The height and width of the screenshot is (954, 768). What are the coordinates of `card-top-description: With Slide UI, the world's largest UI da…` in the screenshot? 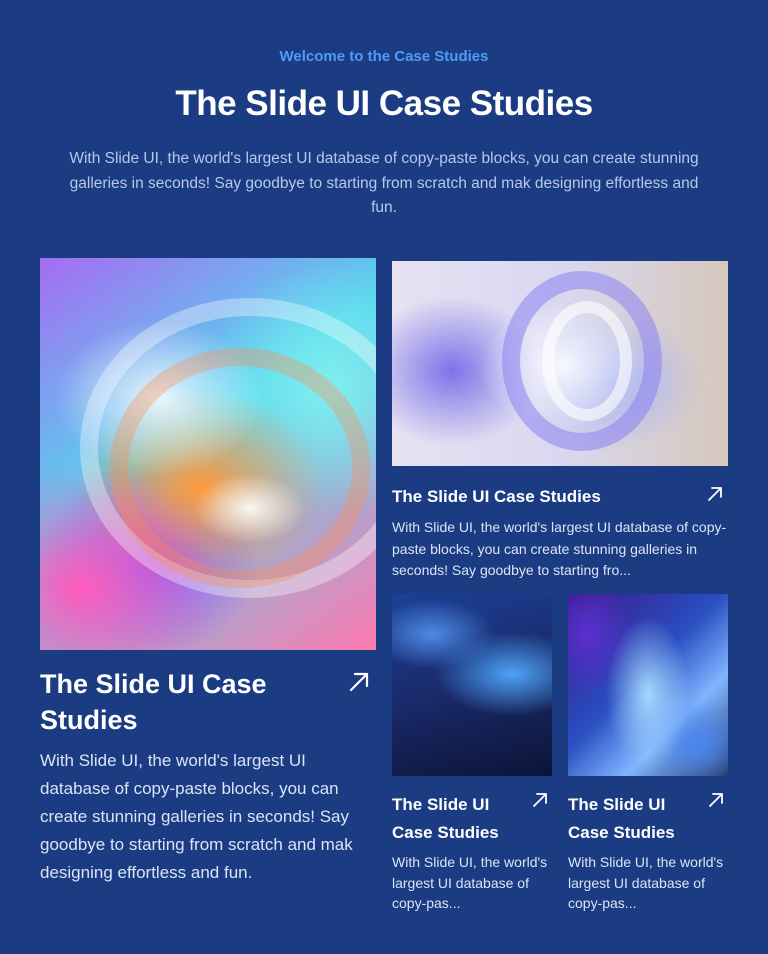 It's located at (559, 548).